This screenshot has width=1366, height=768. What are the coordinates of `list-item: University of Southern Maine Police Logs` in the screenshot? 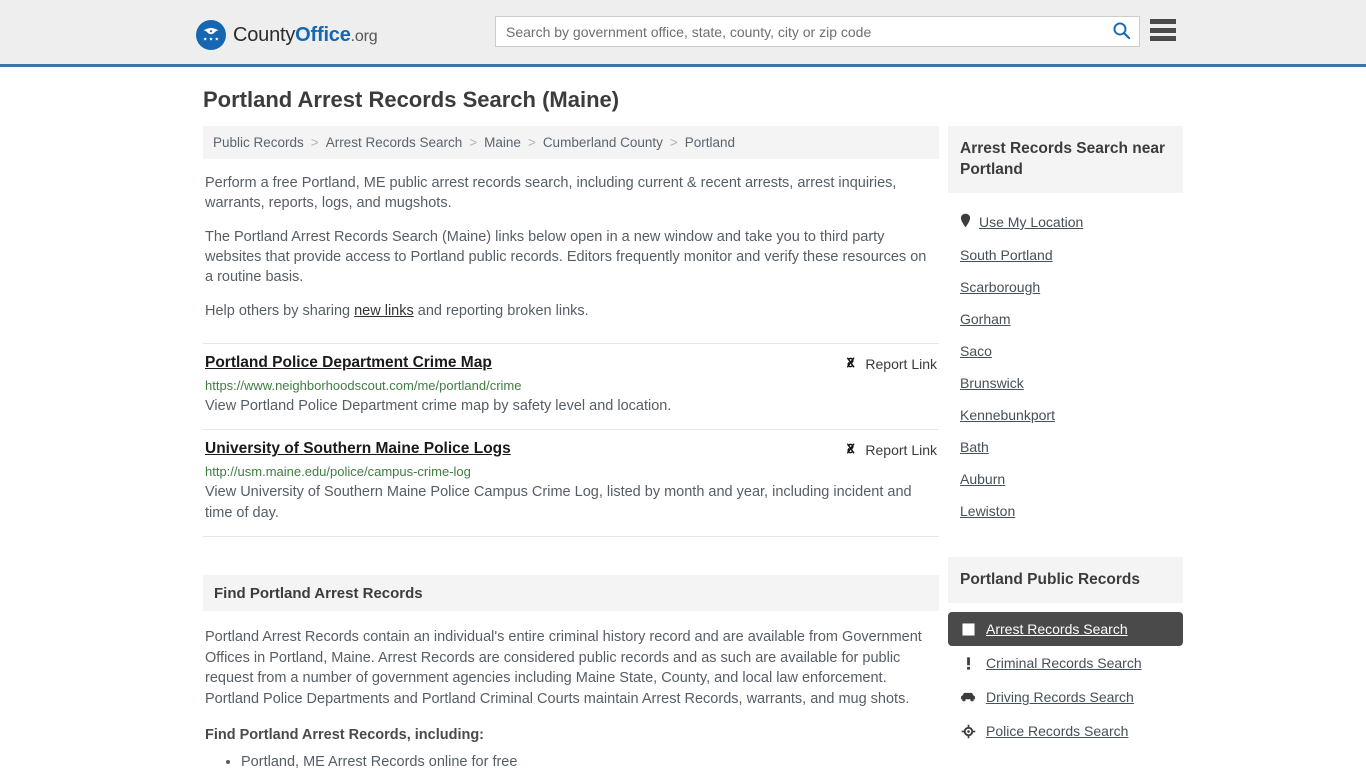 It's located at (571, 483).